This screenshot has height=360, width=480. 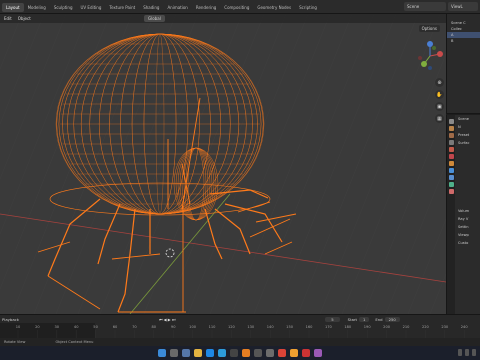 I want to click on camera-icon: ▣, so click(x=439, y=106).